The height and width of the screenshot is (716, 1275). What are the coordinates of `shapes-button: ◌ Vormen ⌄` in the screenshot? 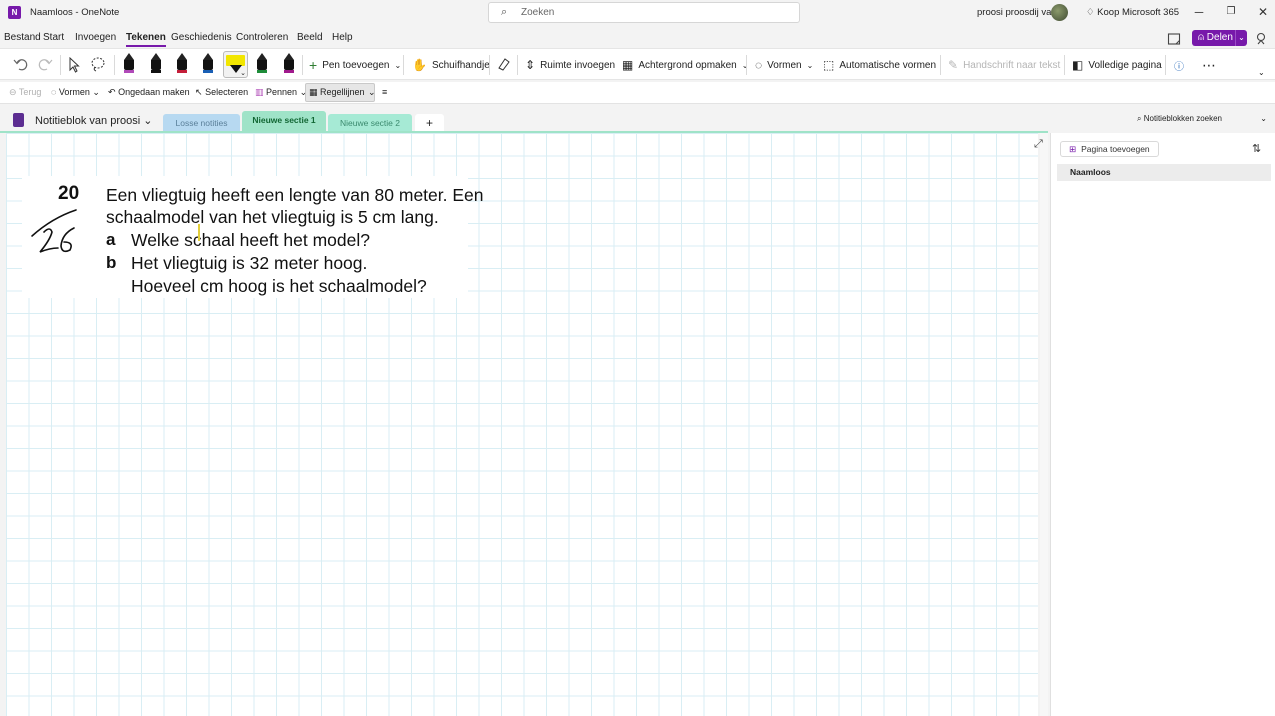 It's located at (784, 65).